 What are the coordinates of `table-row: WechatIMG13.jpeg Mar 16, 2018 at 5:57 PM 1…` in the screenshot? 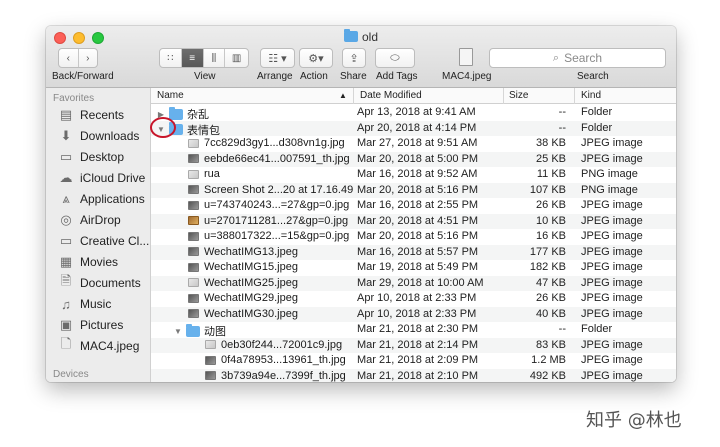 It's located at (413, 252).